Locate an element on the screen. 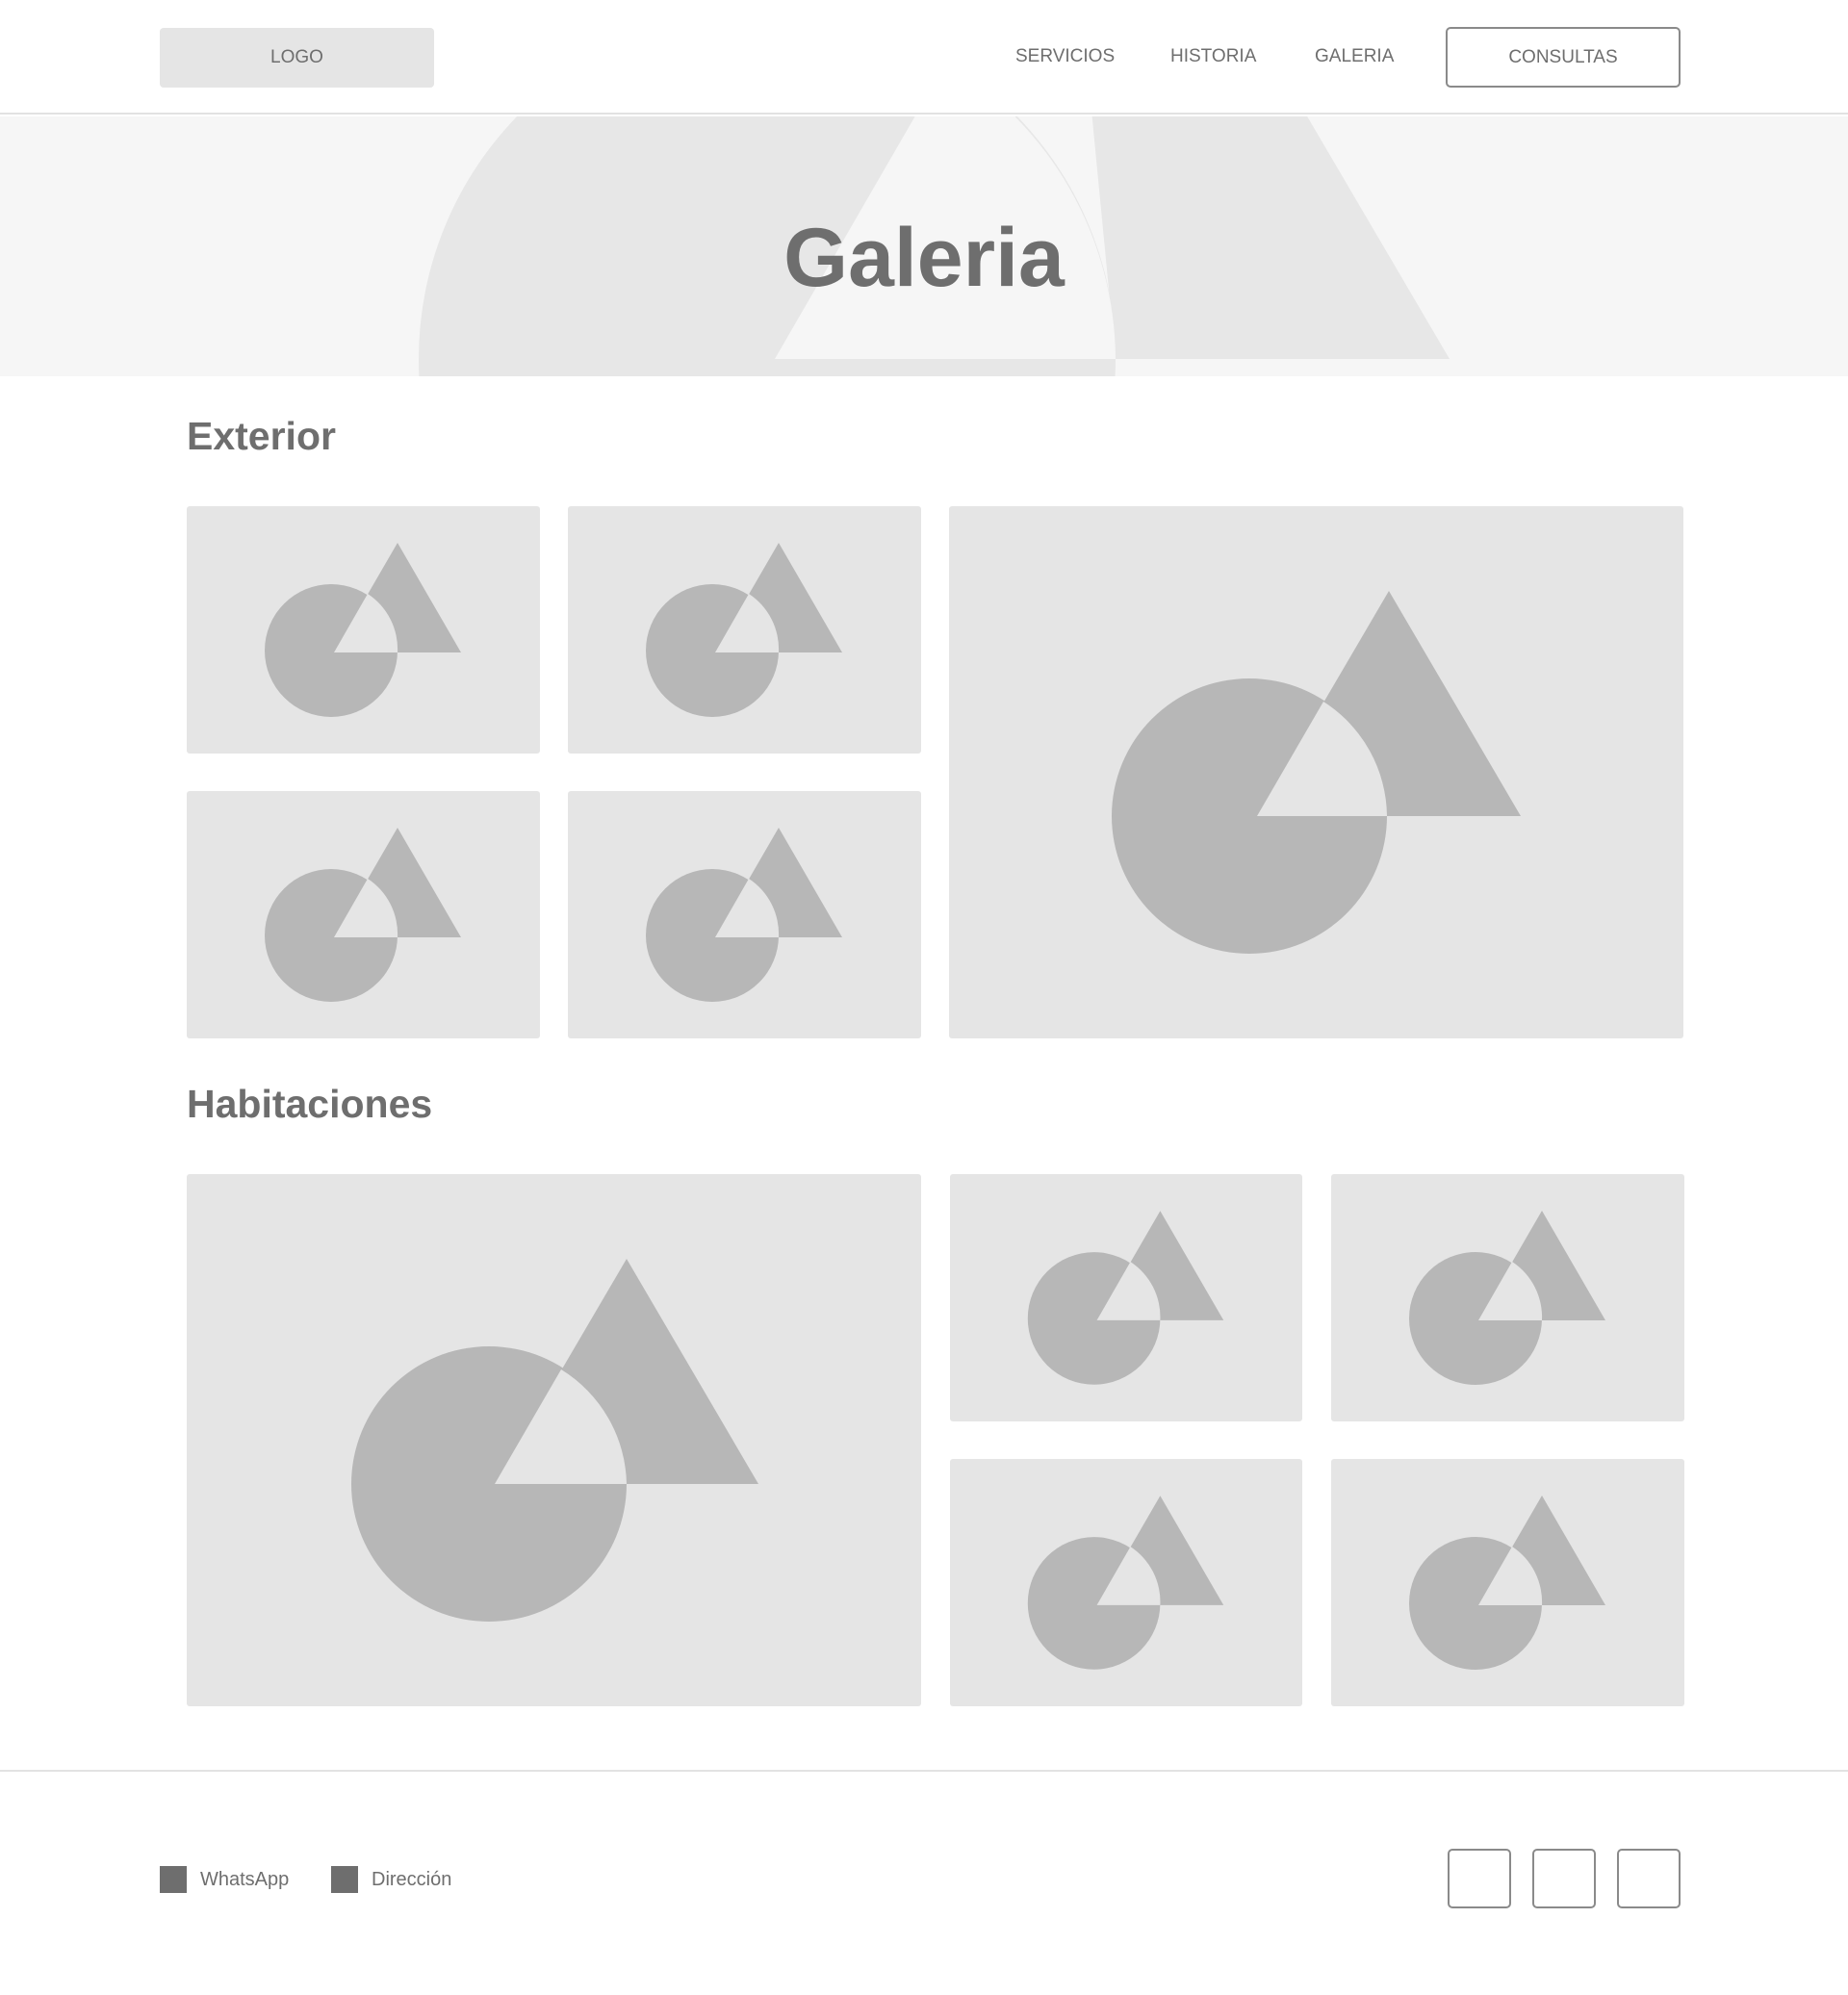  logo-label: LOGO is located at coordinates (296, 57).